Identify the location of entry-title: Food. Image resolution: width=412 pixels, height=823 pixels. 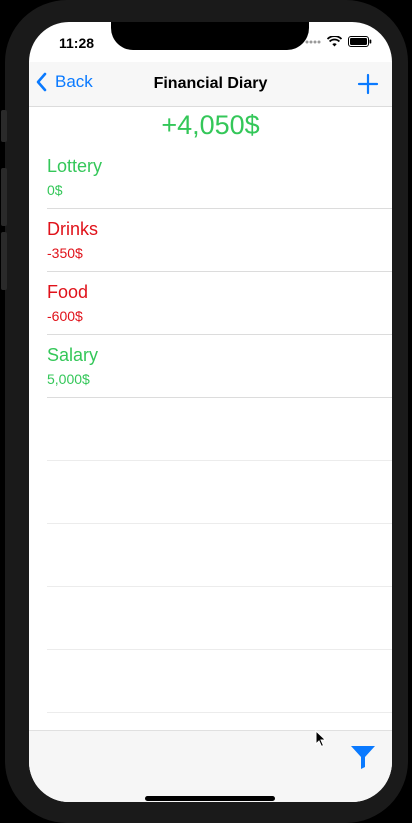
(68, 292).